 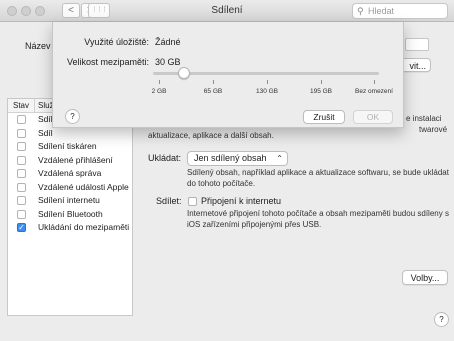 What do you see at coordinates (34, 106) in the screenshot?
I see `column-separator` at bounding box center [34, 106].